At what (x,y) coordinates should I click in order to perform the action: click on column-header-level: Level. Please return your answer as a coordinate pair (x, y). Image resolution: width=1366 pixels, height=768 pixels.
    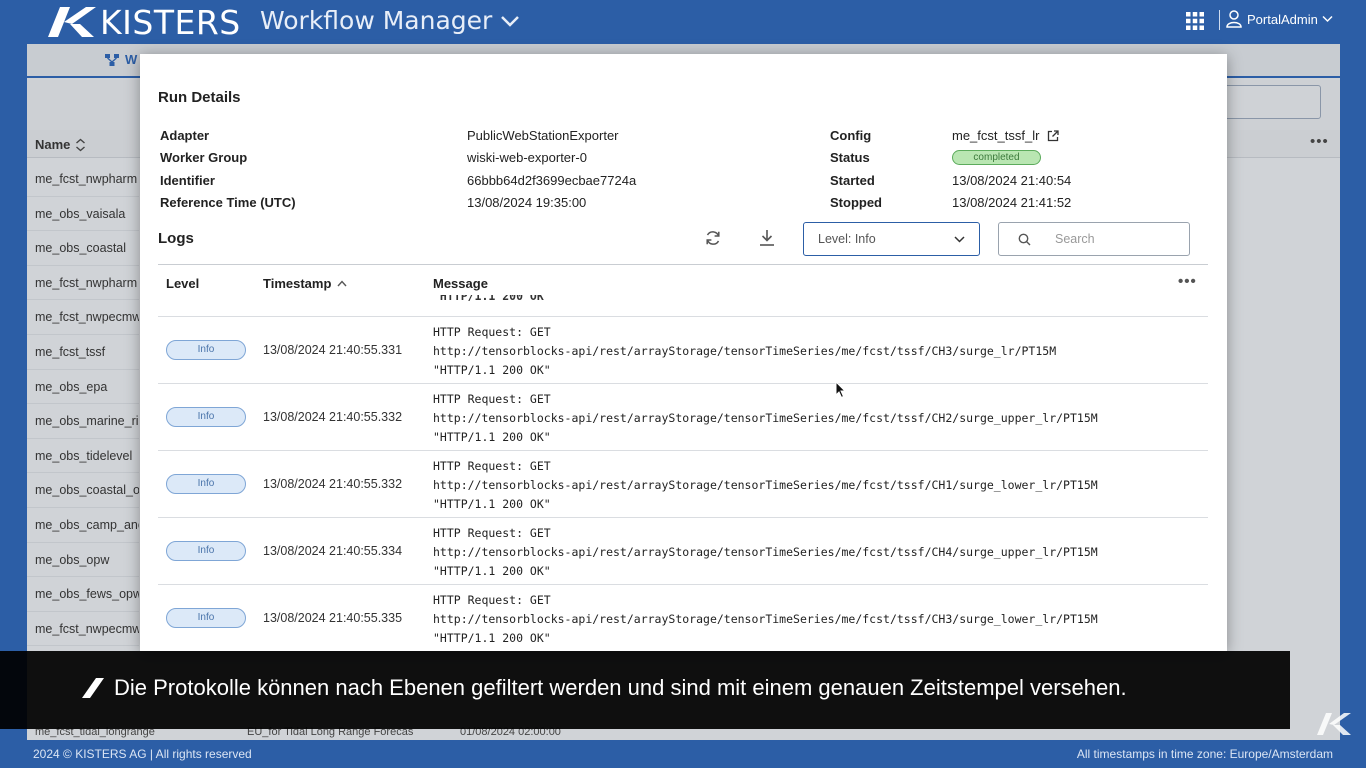
    Looking at the image, I should click on (182, 283).